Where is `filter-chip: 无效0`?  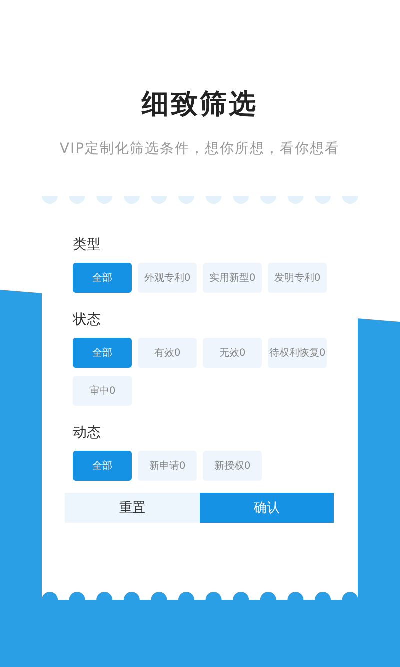
filter-chip: 无效0 is located at coordinates (232, 353).